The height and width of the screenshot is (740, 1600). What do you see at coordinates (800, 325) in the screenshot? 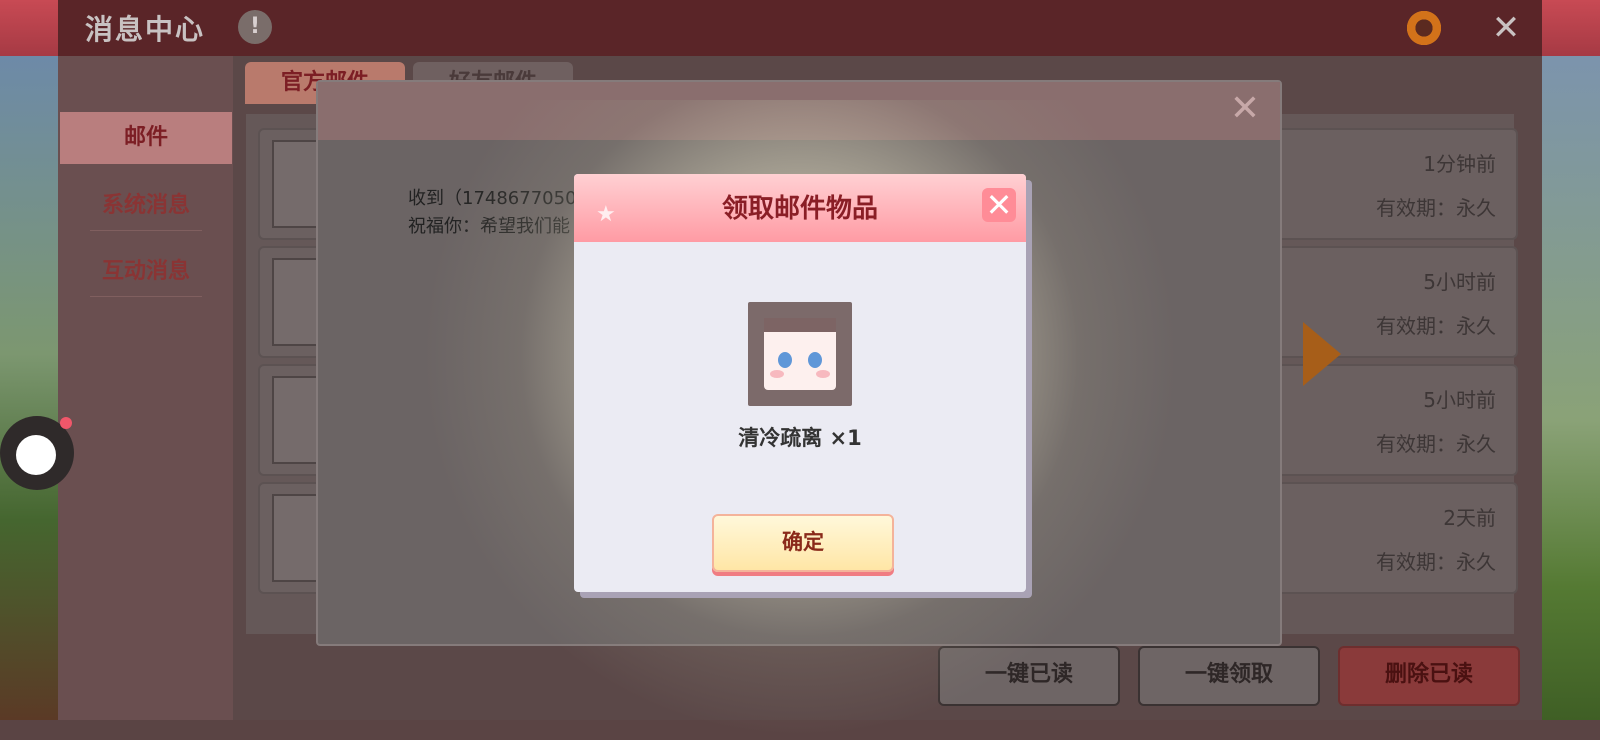
I see `hair-shape` at bounding box center [800, 325].